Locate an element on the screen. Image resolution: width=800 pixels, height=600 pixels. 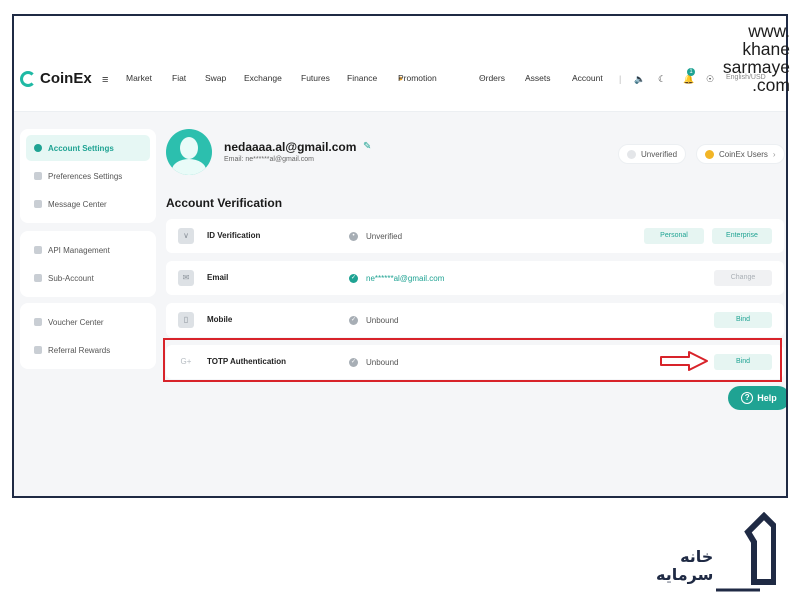
verification-status-label: Unverified is located at coordinates (659, 154).